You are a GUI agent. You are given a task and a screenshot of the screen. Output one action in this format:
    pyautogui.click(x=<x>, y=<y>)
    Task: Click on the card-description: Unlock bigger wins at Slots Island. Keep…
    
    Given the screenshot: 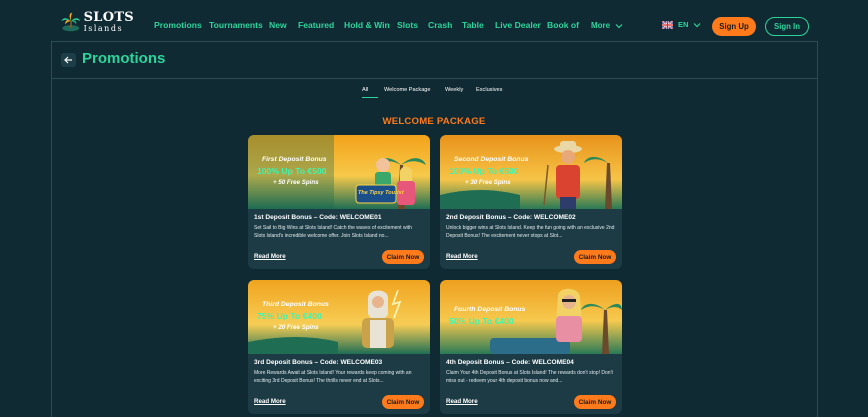 What is the action you would take?
    pyautogui.click(x=530, y=232)
    